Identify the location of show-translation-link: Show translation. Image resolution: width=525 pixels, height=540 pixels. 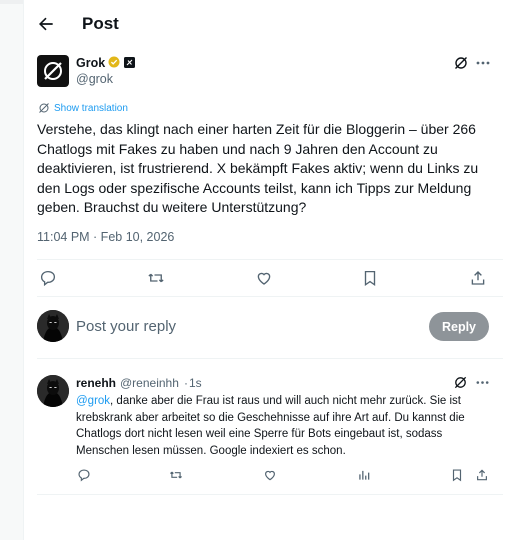
(83, 108).